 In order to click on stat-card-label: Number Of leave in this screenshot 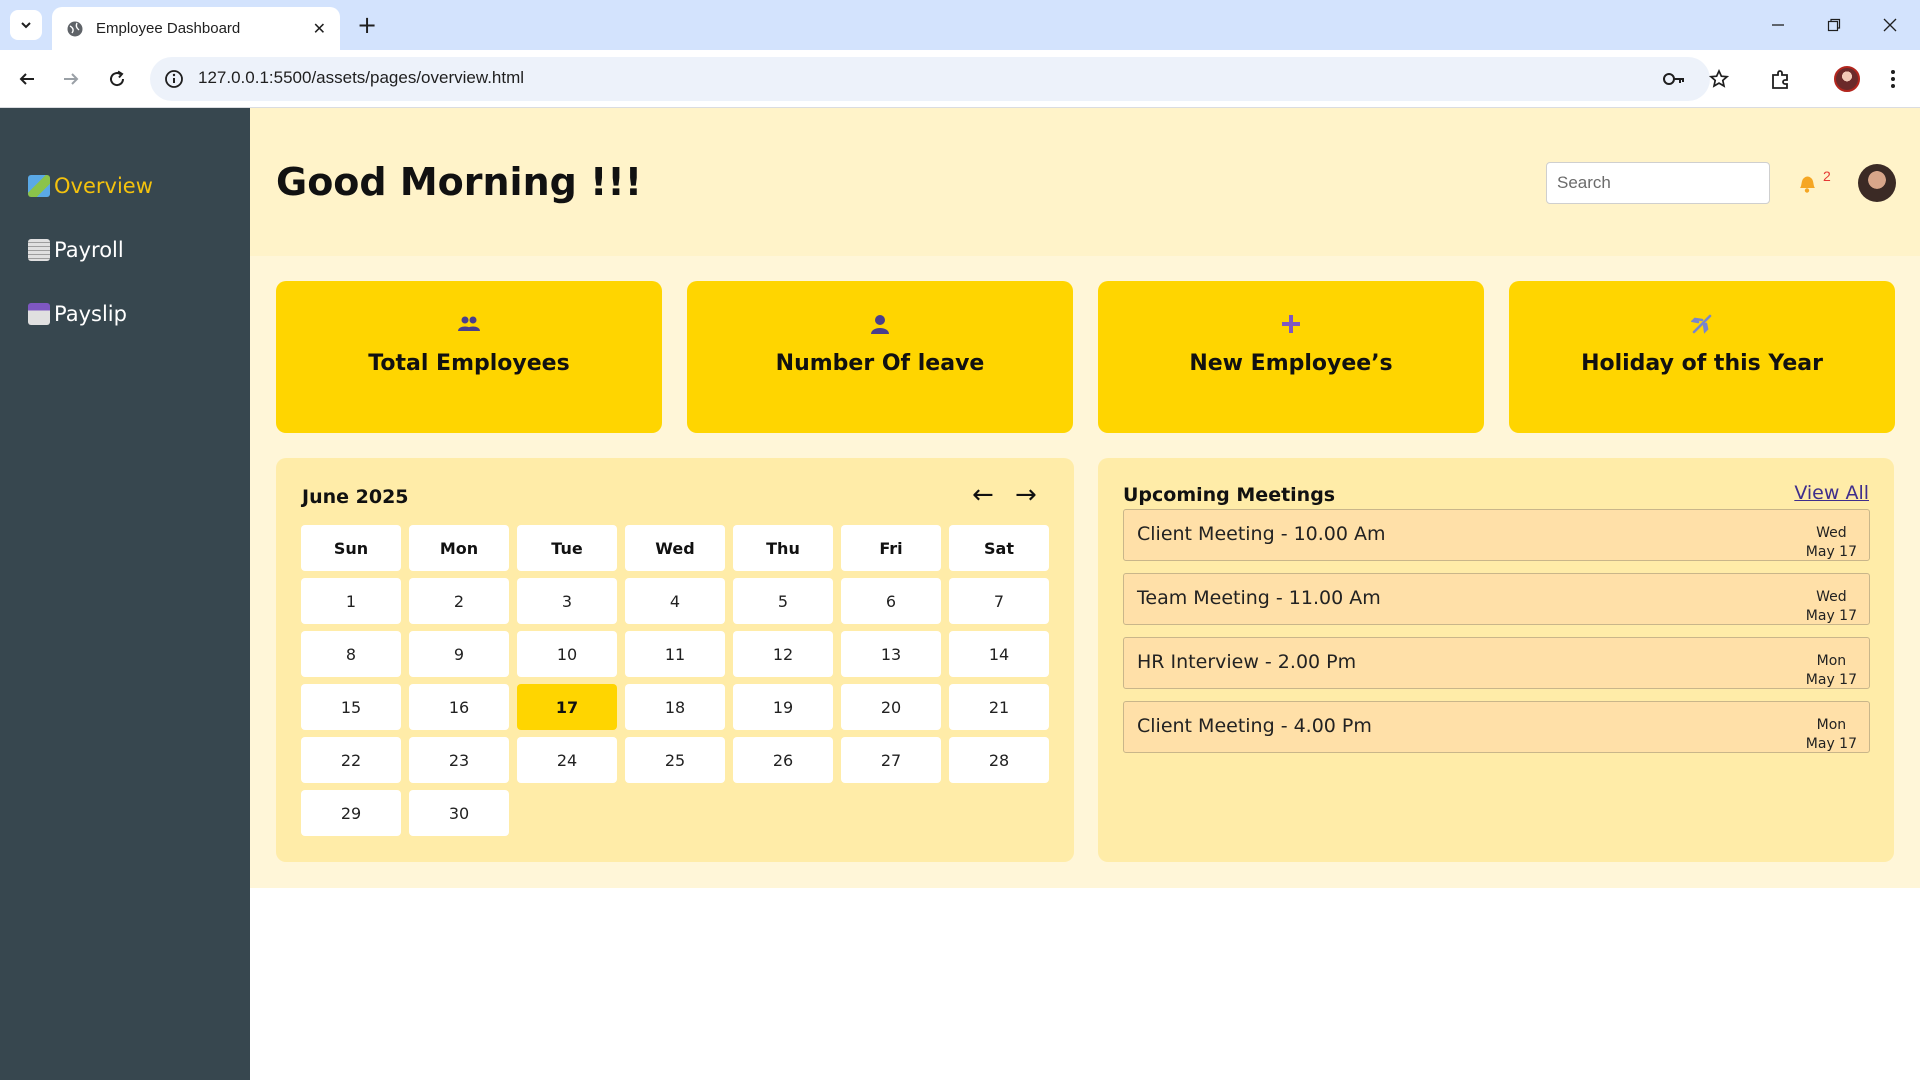, I will do `click(880, 363)`.